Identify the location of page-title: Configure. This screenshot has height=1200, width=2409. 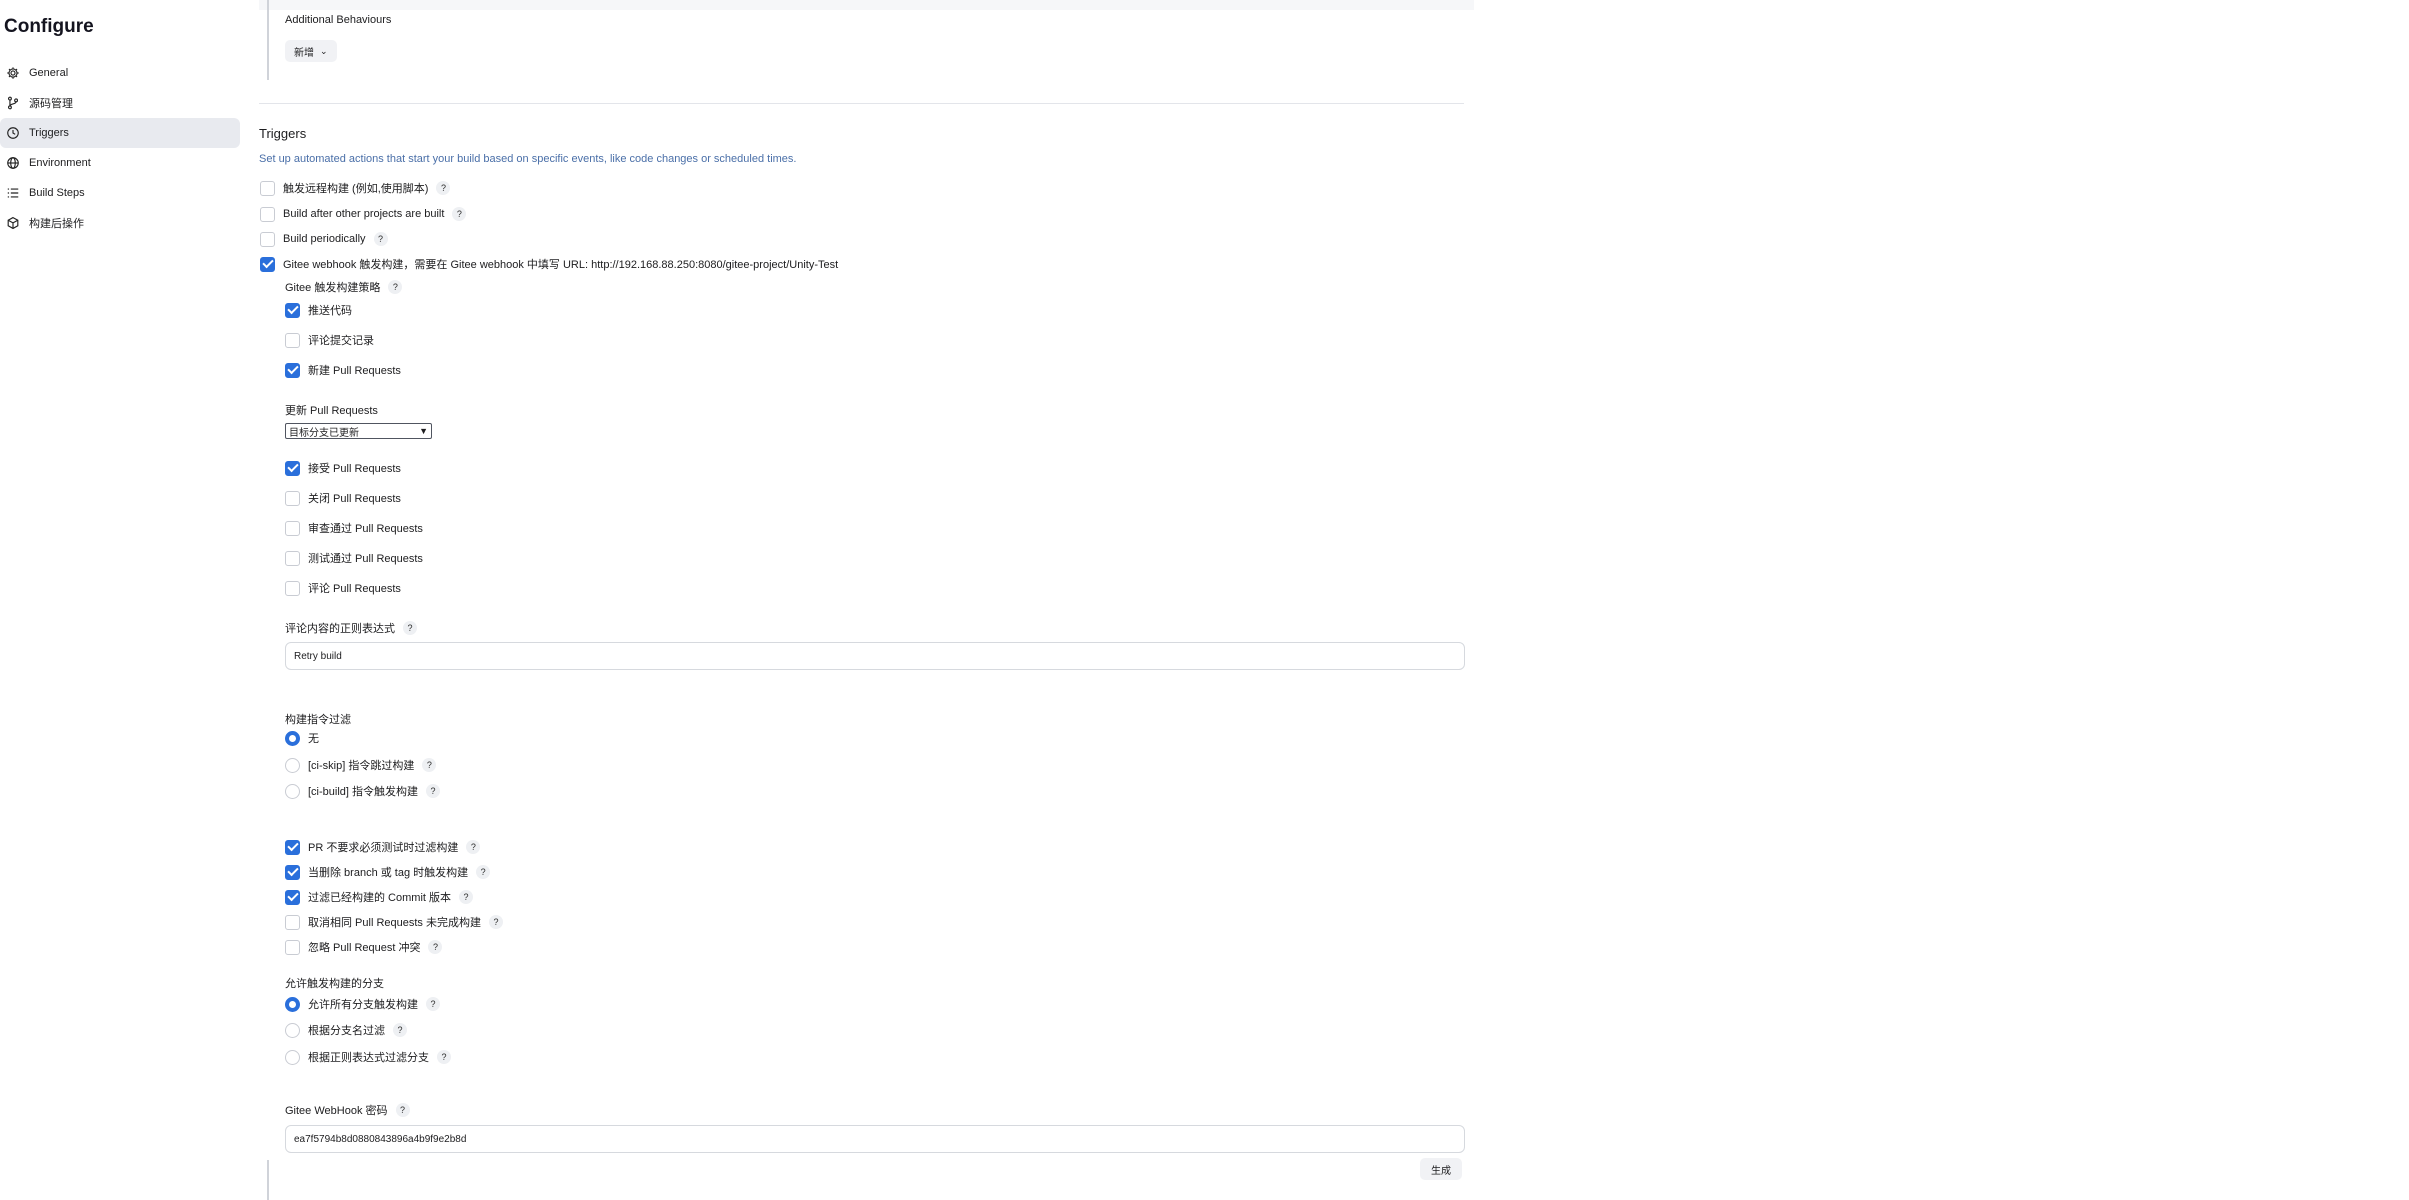
(49, 26).